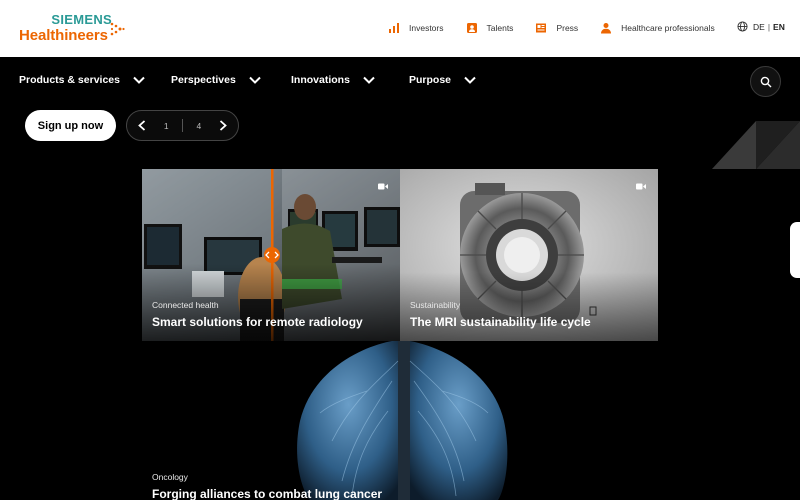 The height and width of the screenshot is (500, 800). What do you see at coordinates (320, 80) in the screenshot?
I see `nav-item-label: Innovations` at bounding box center [320, 80].